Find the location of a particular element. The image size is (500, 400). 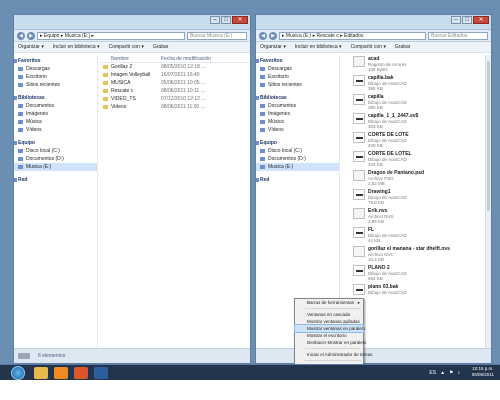

address-path: ▸ Musica (E:) ▸ Rescate c ▸ Editados is located at coordinates (352, 35).